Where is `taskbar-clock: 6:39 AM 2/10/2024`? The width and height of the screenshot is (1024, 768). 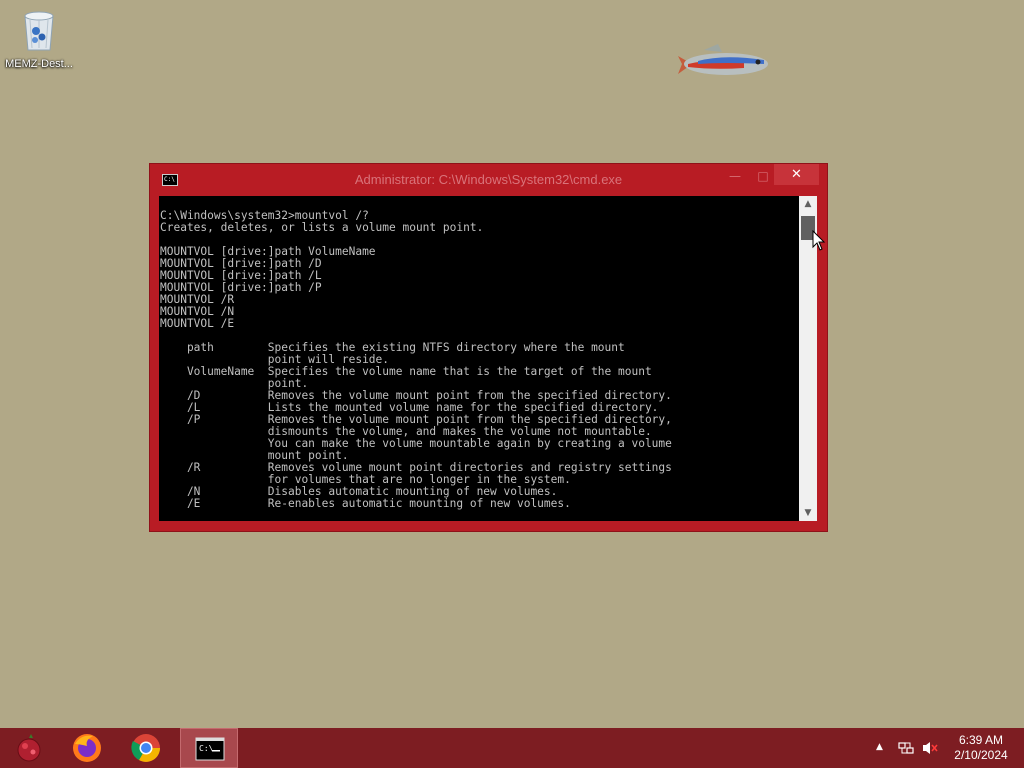 taskbar-clock: 6:39 AM 2/10/2024 is located at coordinates (981, 748).